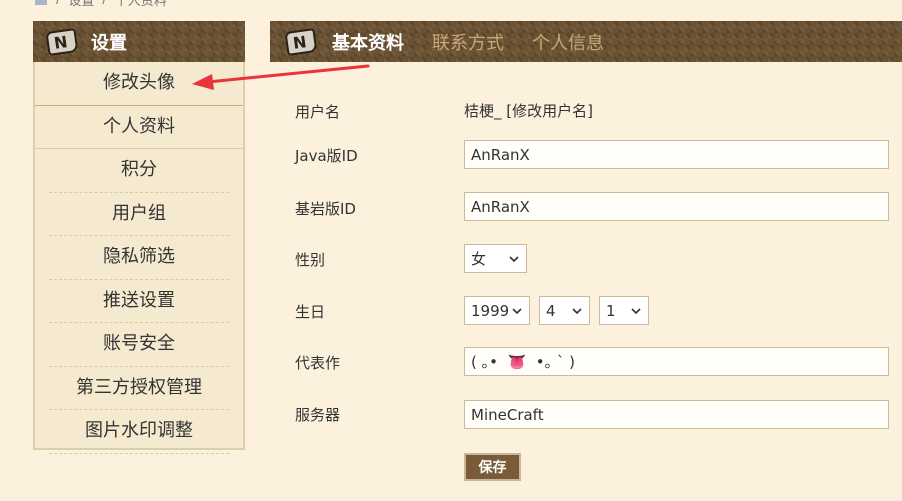 The image size is (902, 501). Describe the element at coordinates (139, 214) in the screenshot. I see `sidebar-item-usergroup: 用户组` at that location.